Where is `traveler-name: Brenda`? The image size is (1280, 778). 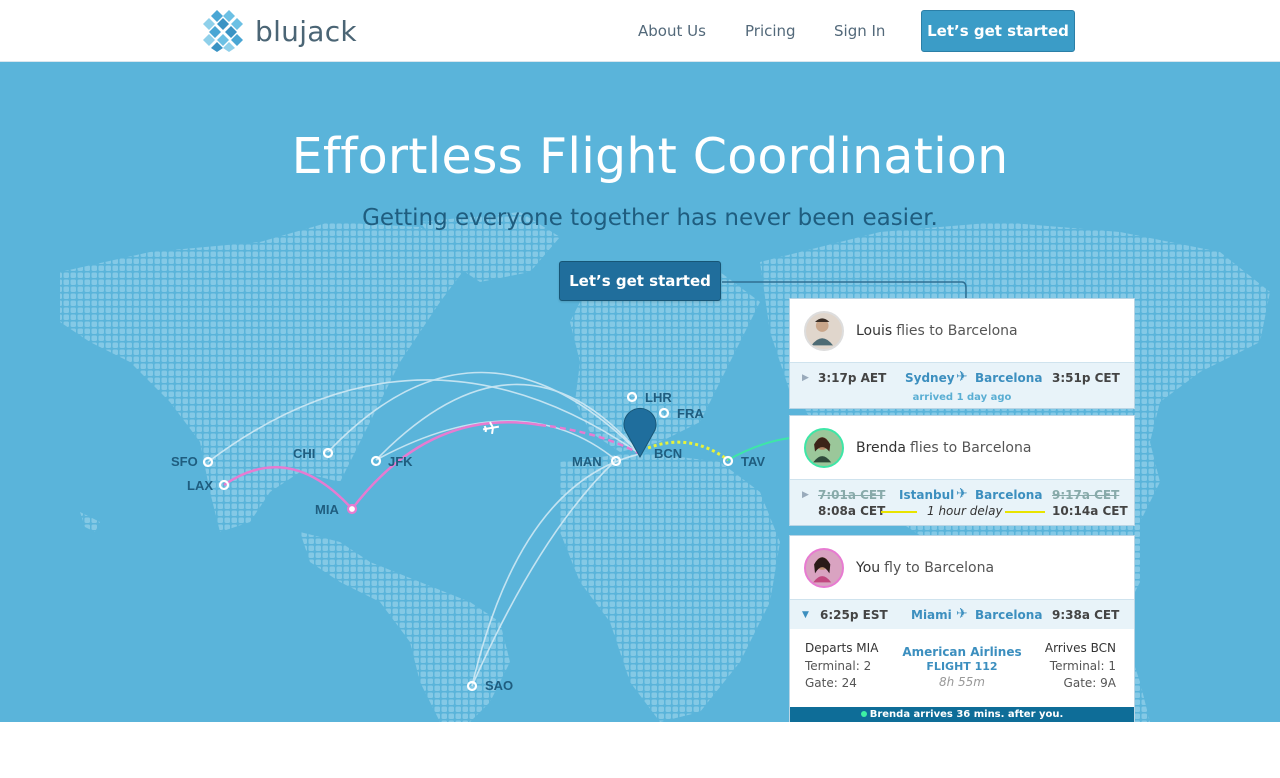 traveler-name: Brenda is located at coordinates (881, 447).